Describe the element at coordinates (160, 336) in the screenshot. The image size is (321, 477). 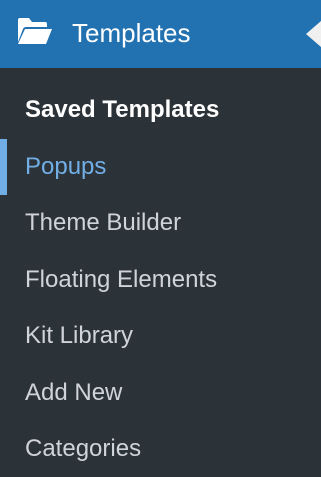
I see `submenu-item-kit-library: Kit Library` at that location.